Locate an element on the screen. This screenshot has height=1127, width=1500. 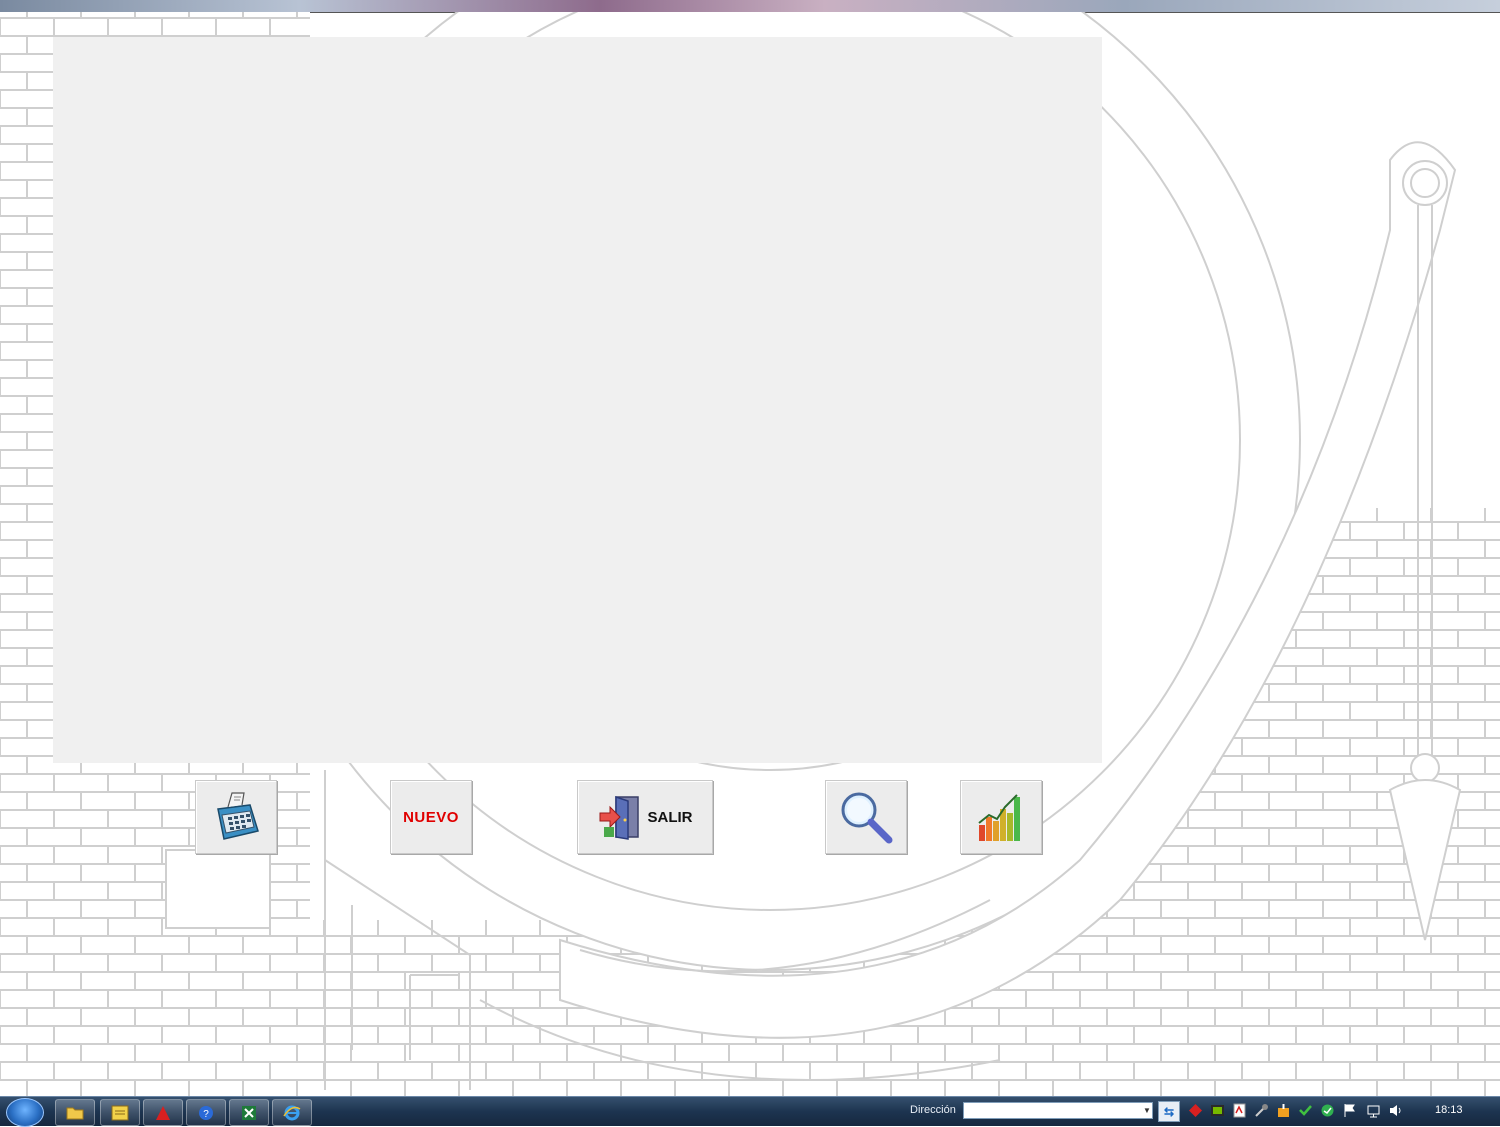
nuevo-button: NUEVO is located at coordinates (431, 817).